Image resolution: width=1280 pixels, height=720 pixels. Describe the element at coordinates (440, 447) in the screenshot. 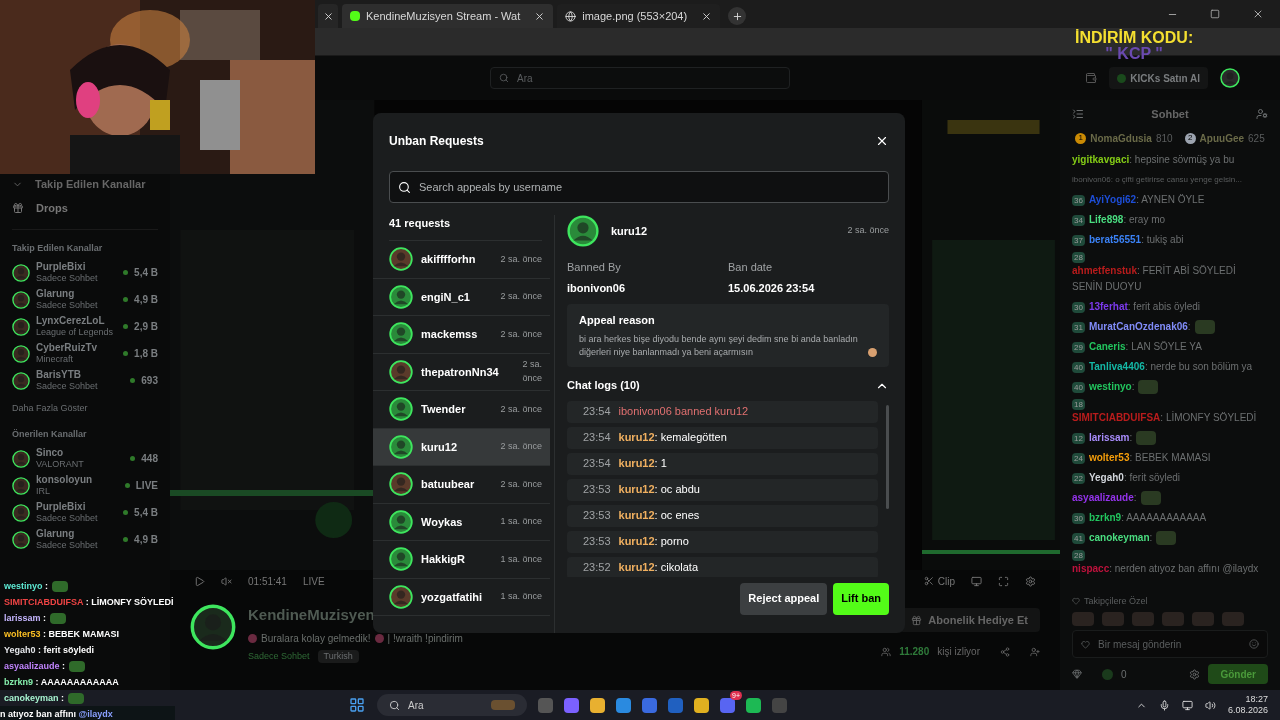

I see `username: kuru12` at that location.